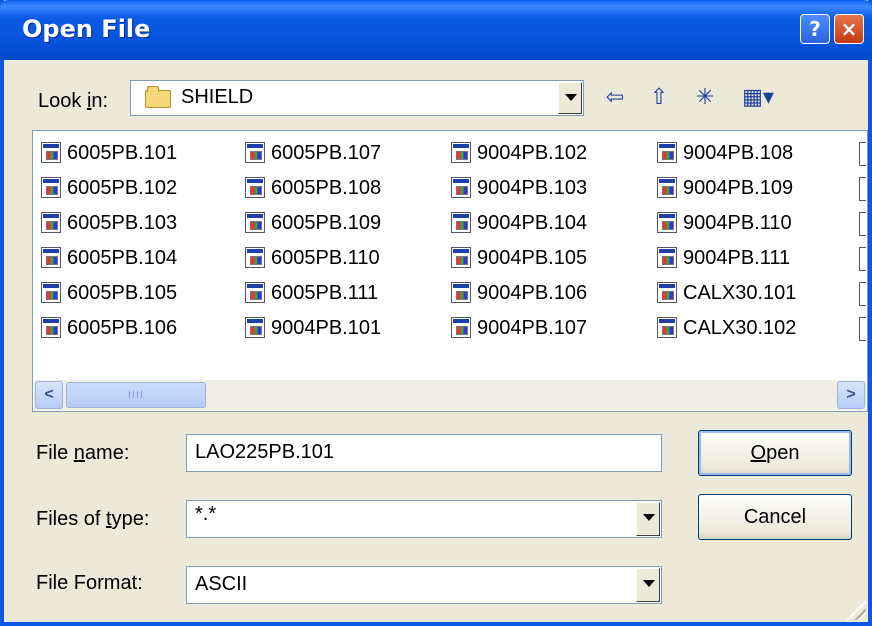 Image resolution: width=872 pixels, height=626 pixels. What do you see at coordinates (62, 101) in the screenshot?
I see `look-in-label-text: Look` at bounding box center [62, 101].